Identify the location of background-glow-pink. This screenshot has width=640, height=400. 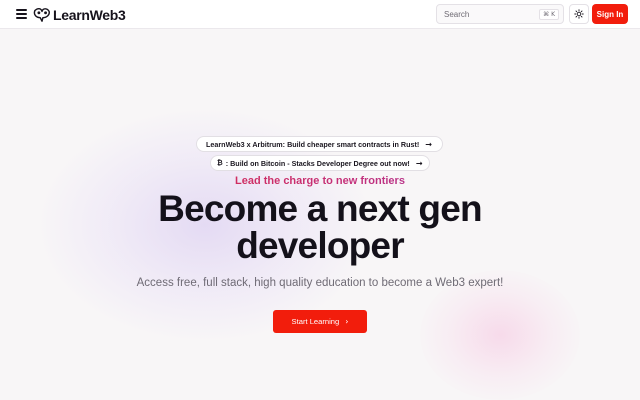
(500, 335).